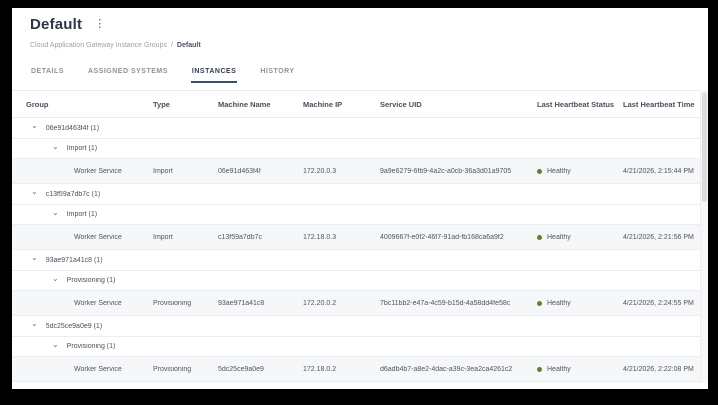  I want to click on vertical-scrollbar, so click(704, 236).